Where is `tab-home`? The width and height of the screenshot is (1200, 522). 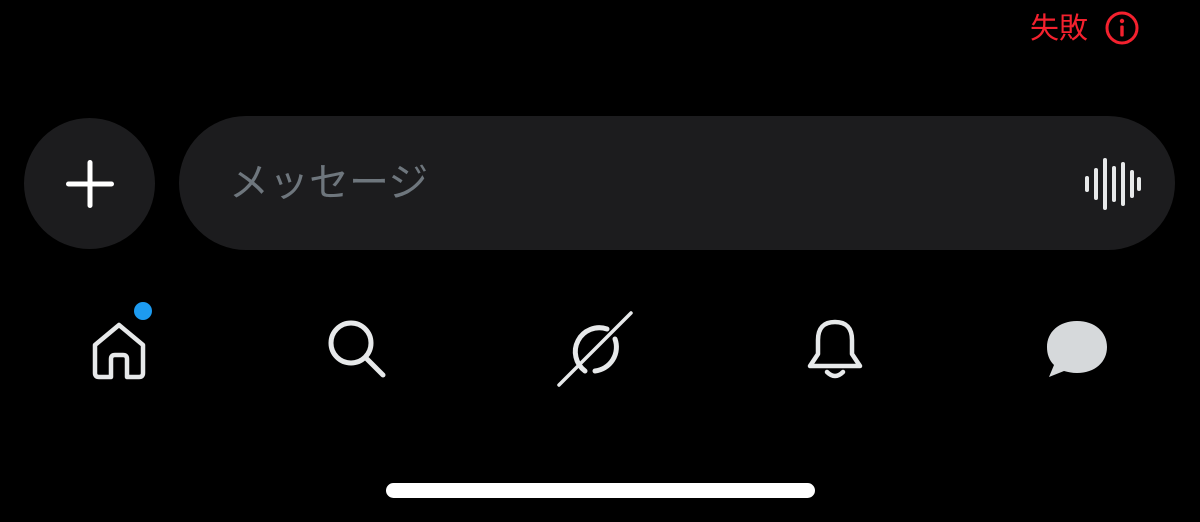 tab-home is located at coordinates (119, 345).